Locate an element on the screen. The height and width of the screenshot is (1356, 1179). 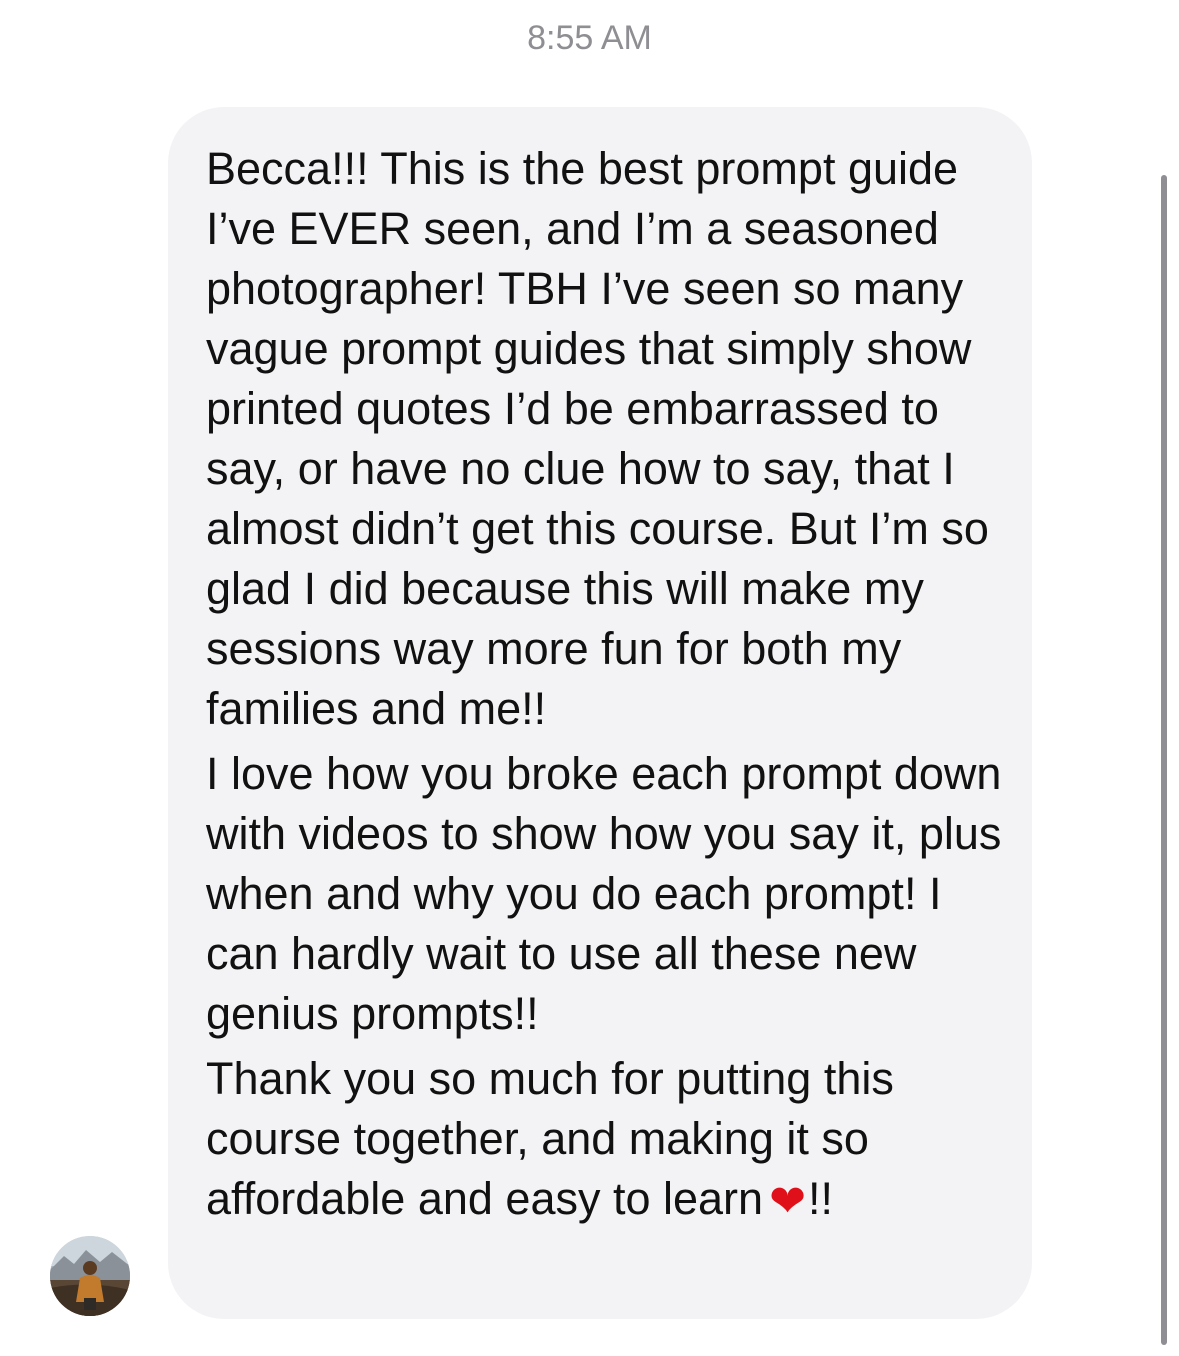
message-timestamp: 8:55 AM is located at coordinates (589, 38).